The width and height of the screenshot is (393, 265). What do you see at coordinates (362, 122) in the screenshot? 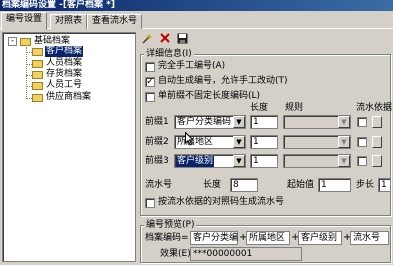
I see `prefix1-serial-basis-checkbox` at bounding box center [362, 122].